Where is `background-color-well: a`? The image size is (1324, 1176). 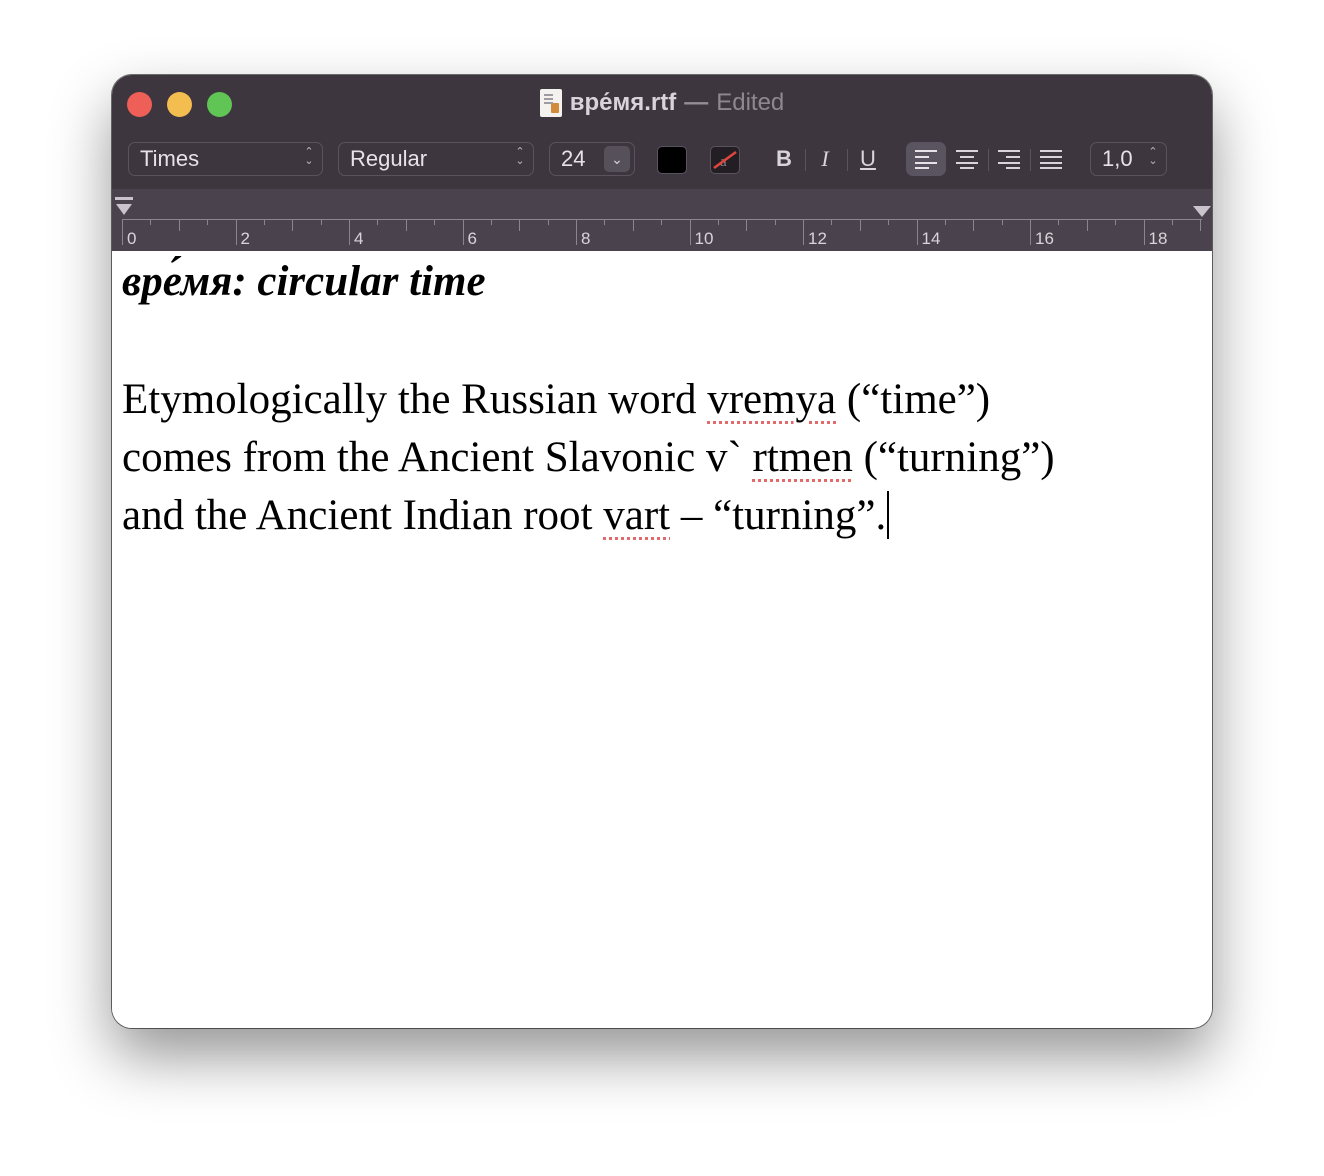 background-color-well: a is located at coordinates (725, 160).